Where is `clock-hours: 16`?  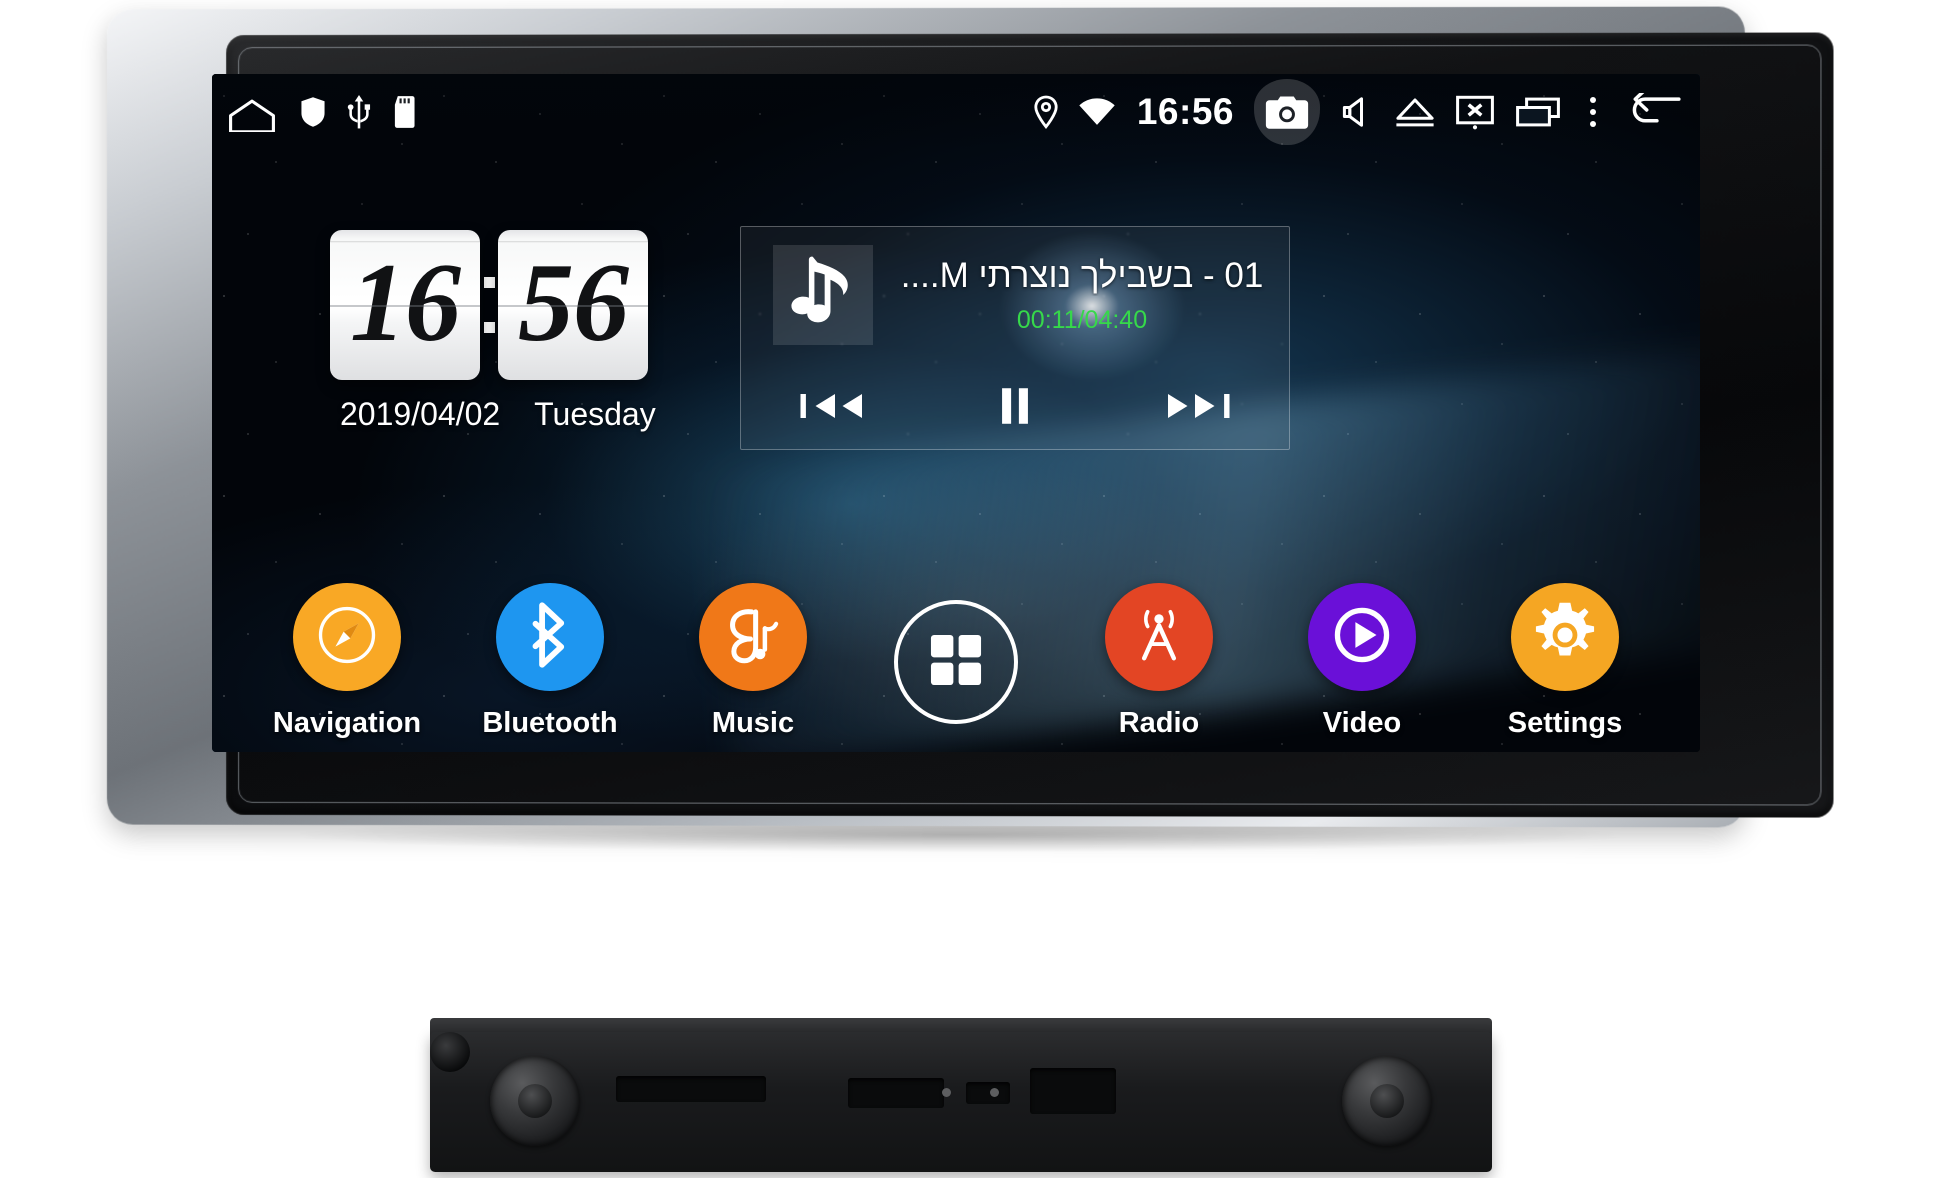
clock-hours: 16 is located at coordinates (405, 303).